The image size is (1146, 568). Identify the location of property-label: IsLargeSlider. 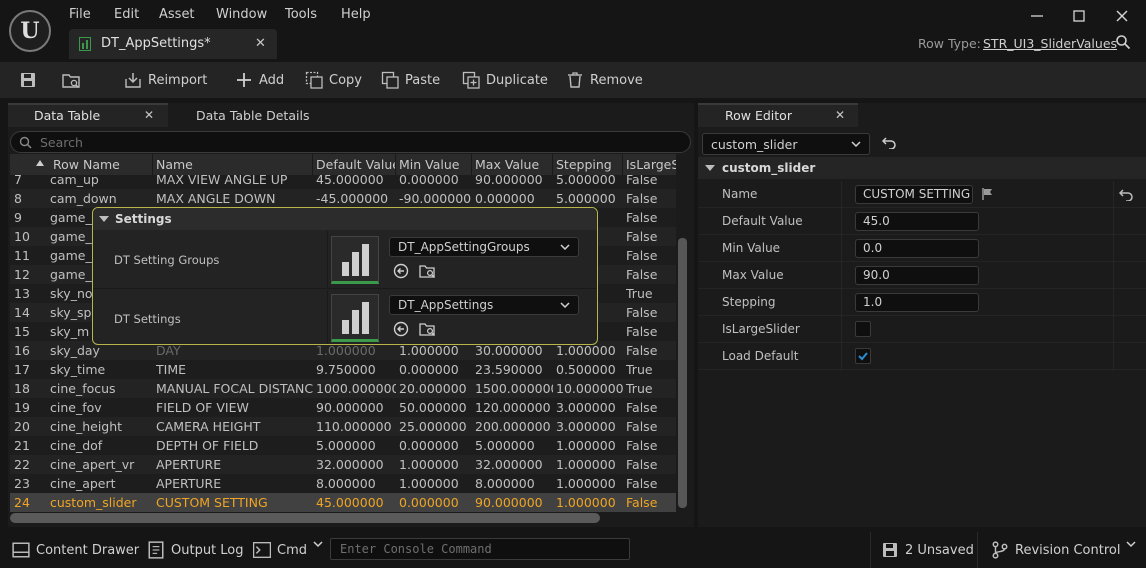
(761, 329).